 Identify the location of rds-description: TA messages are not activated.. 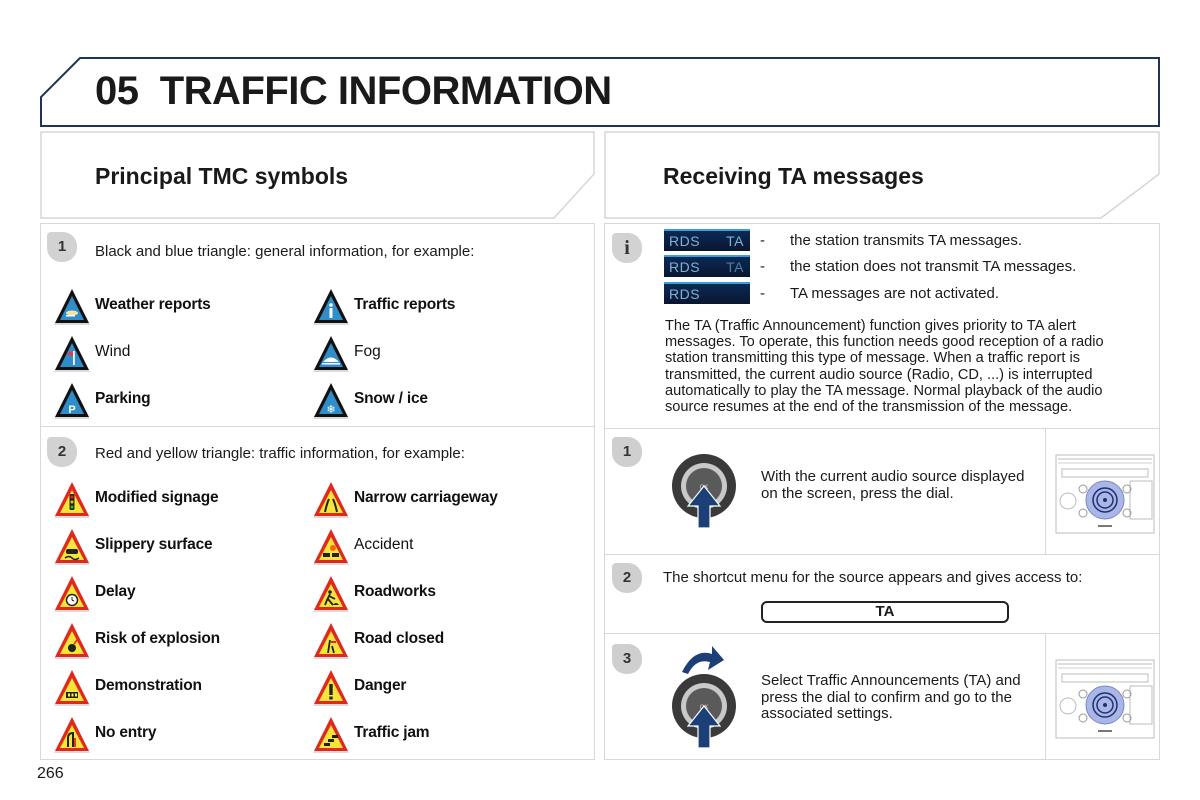
(894, 293).